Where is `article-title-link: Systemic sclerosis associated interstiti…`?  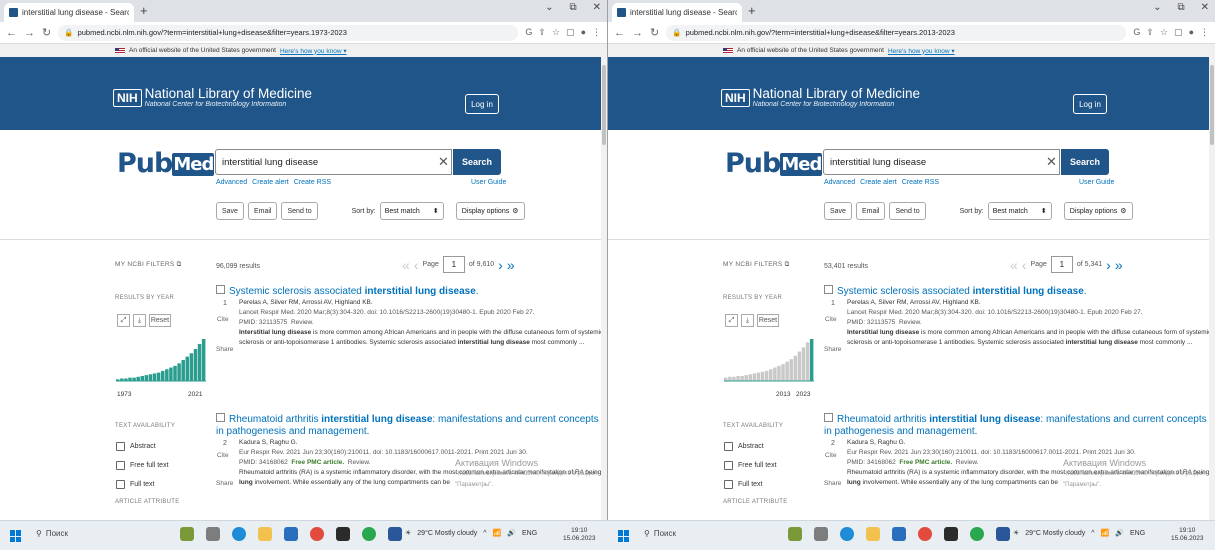
article-title-link: Systemic sclerosis associated interstiti… is located at coordinates (1019, 291).